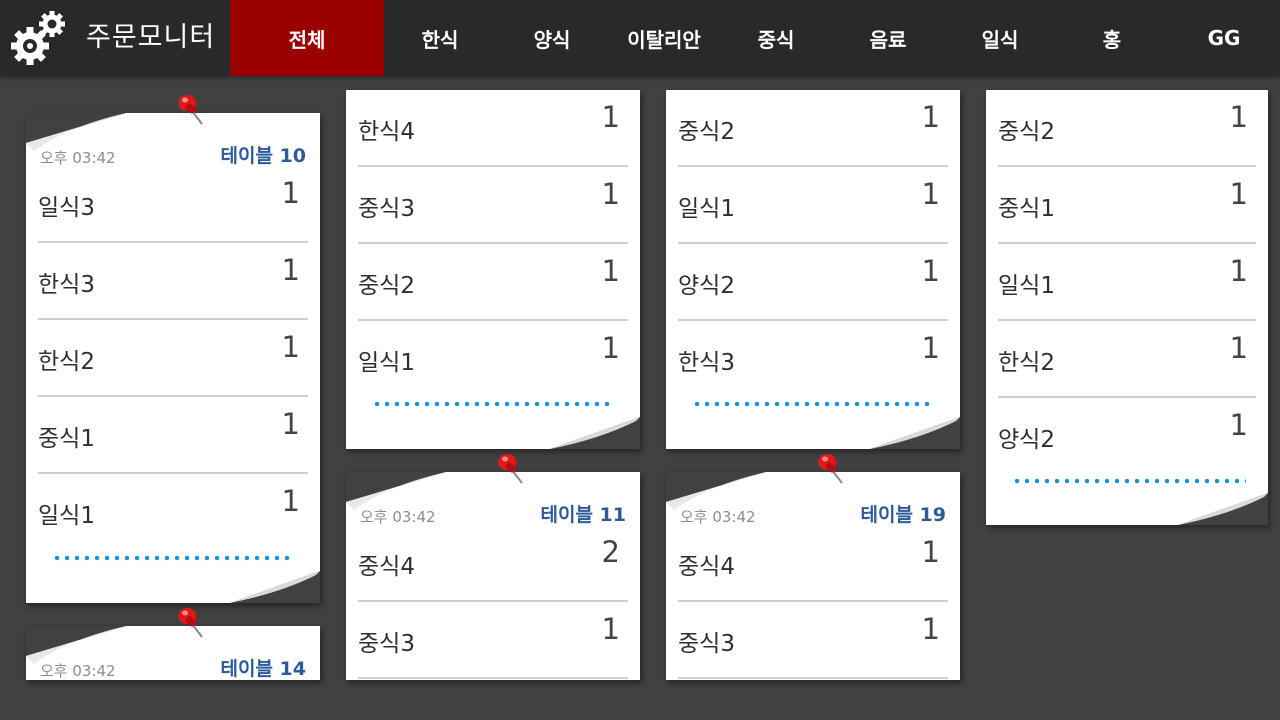 The image size is (1280, 720). I want to click on gears-icon, so click(38, 38).